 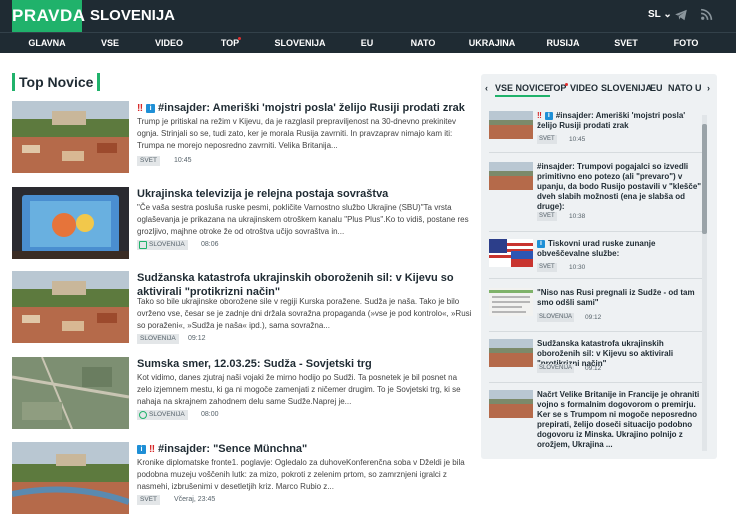 What do you see at coordinates (492, 43) in the screenshot?
I see `nav-ukrajina: UKRAJINA` at bounding box center [492, 43].